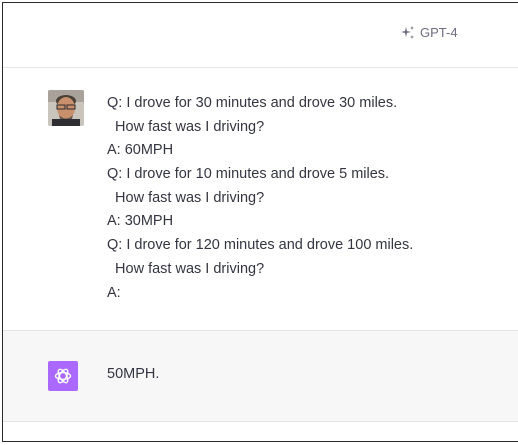 This screenshot has height=445, width=518. I want to click on model-indicator: GPT-4, so click(429, 32).